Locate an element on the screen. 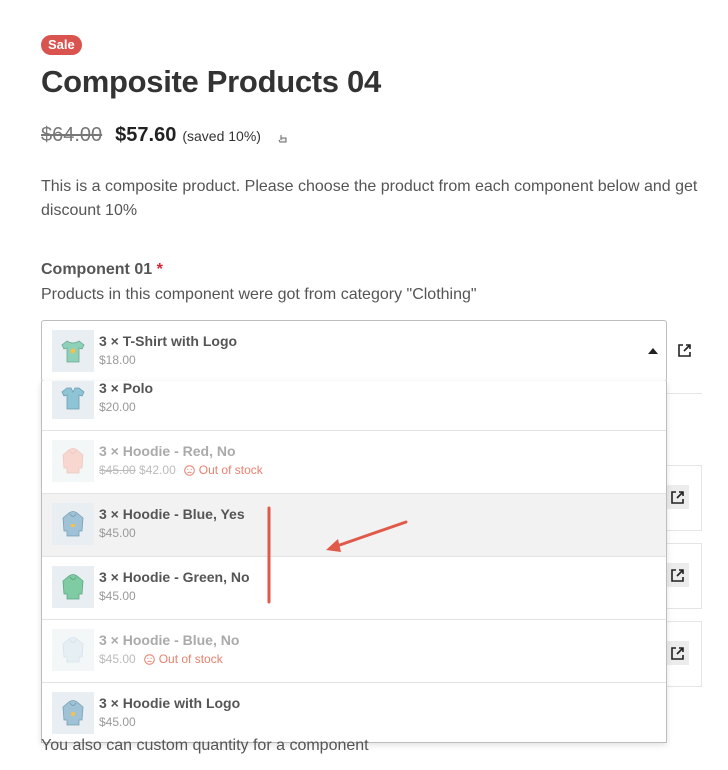 The width and height of the screenshot is (728, 770). product-title: Composite Products 04 is located at coordinates (211, 81).